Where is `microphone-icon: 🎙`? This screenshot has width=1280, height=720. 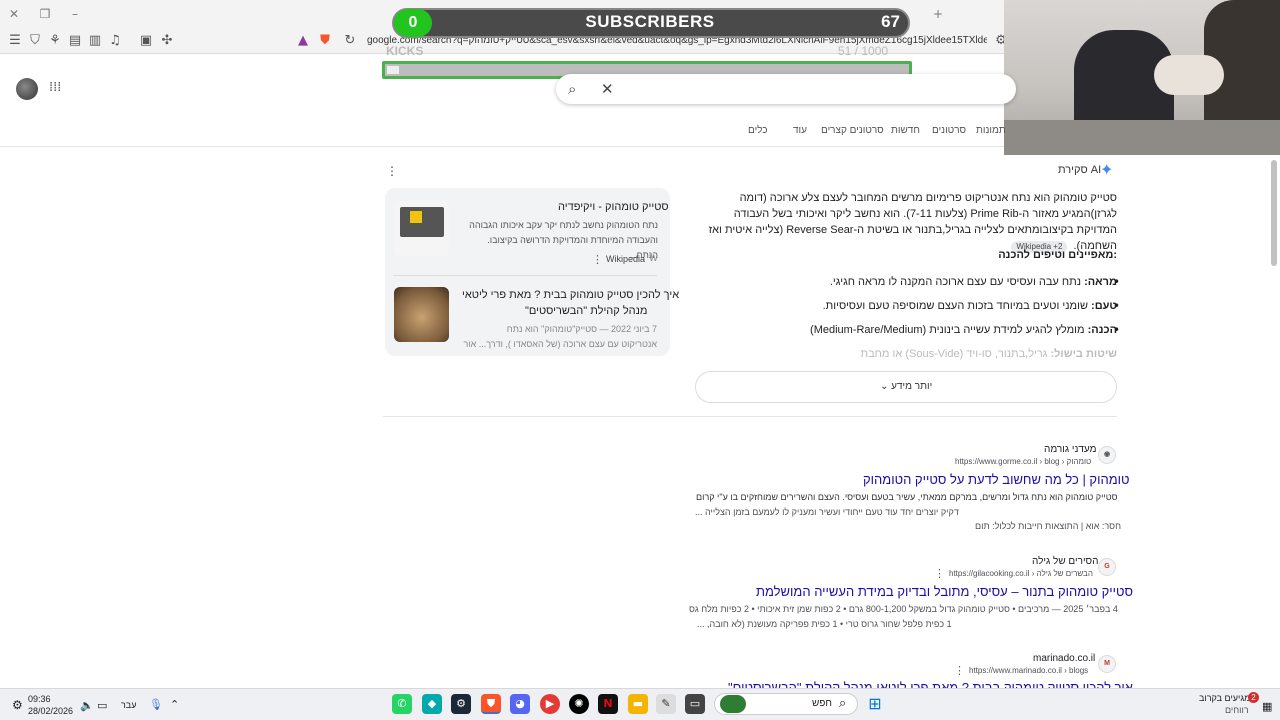
microphone-icon: 🎙 is located at coordinates (156, 704).